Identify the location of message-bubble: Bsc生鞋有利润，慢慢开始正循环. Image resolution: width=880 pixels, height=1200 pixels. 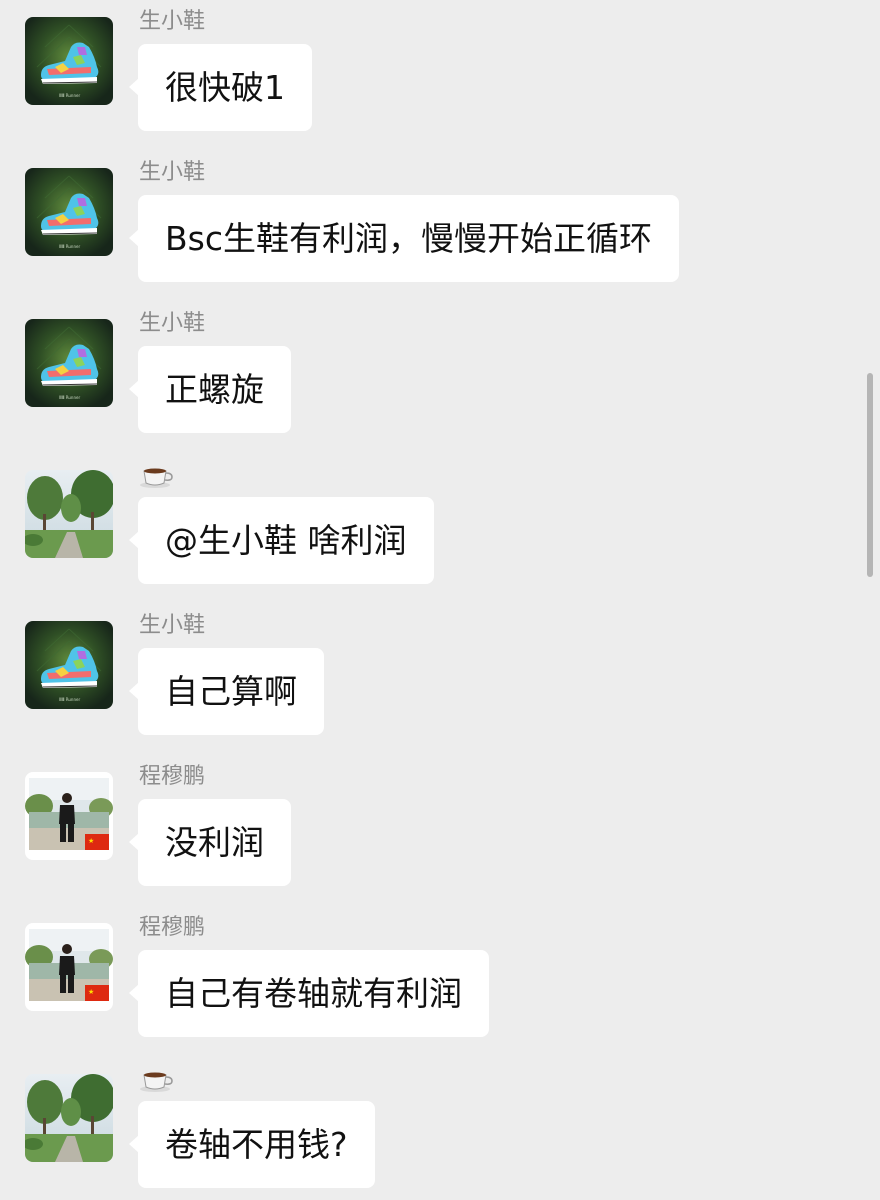
(404, 238).